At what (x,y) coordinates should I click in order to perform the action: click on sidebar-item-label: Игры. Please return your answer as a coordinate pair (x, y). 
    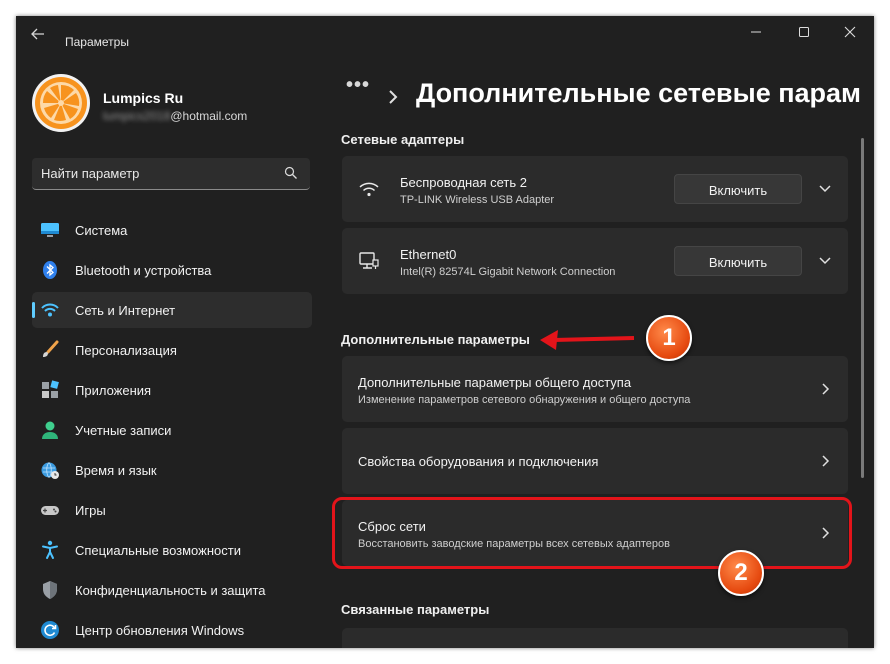
    Looking at the image, I should click on (90, 510).